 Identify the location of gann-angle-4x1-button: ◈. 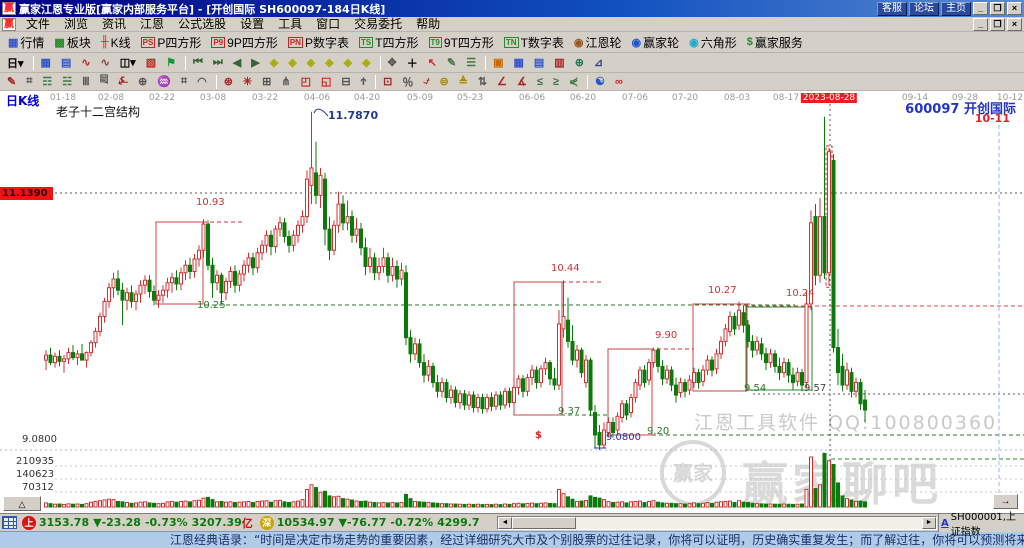
(349, 62).